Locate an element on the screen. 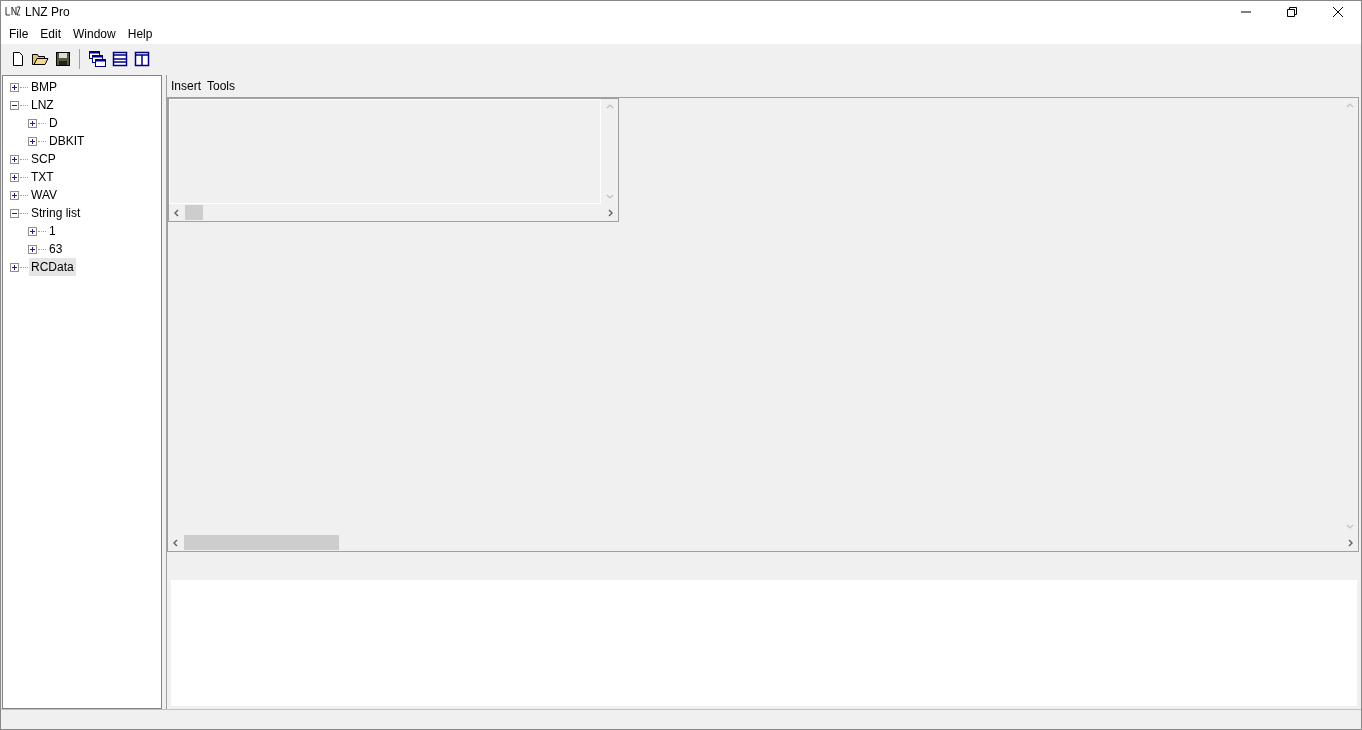  tree-item: 1 is located at coordinates (52, 231).